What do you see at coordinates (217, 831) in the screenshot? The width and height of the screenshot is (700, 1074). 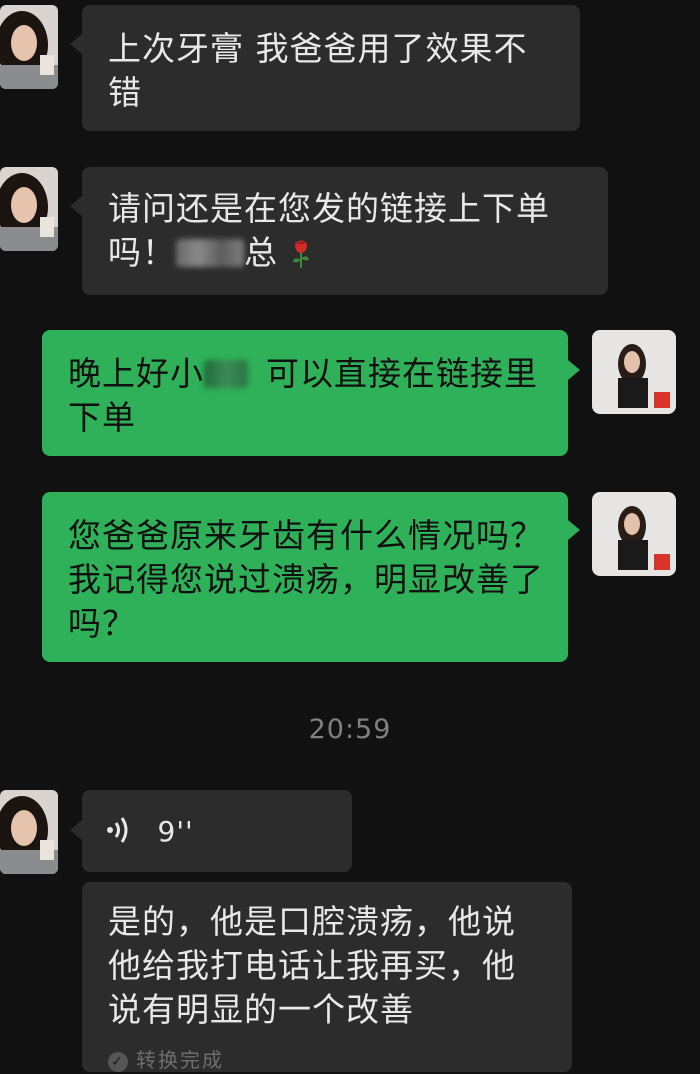 I see `voice-message: 9''` at bounding box center [217, 831].